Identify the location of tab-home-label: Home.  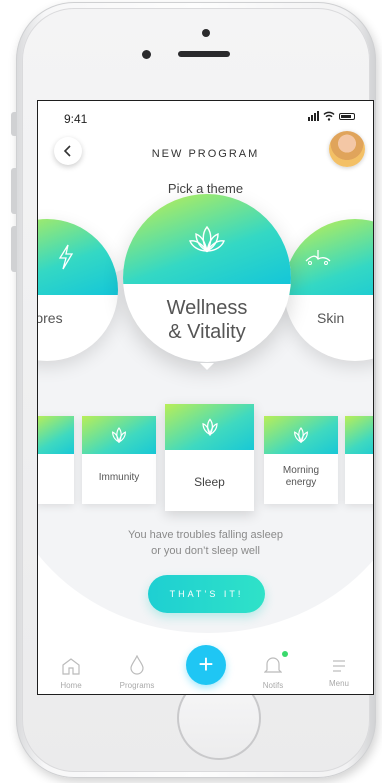
(71, 685).